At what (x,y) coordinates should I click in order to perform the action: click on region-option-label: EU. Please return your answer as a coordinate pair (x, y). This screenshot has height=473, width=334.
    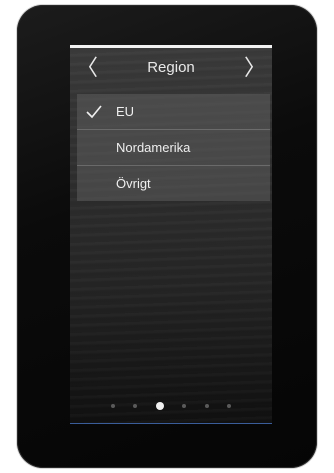
    Looking at the image, I should click on (125, 111).